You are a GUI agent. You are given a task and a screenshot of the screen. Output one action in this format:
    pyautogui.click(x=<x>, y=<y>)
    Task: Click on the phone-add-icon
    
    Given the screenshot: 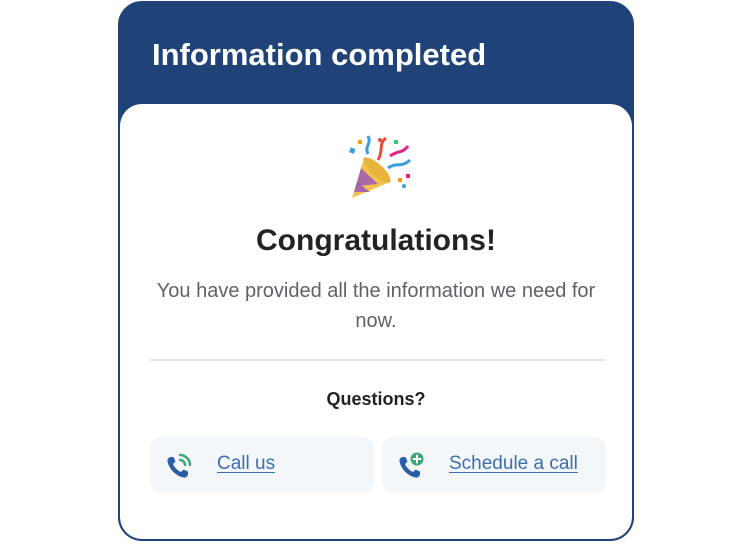 What is the action you would take?
    pyautogui.click(x=411, y=465)
    